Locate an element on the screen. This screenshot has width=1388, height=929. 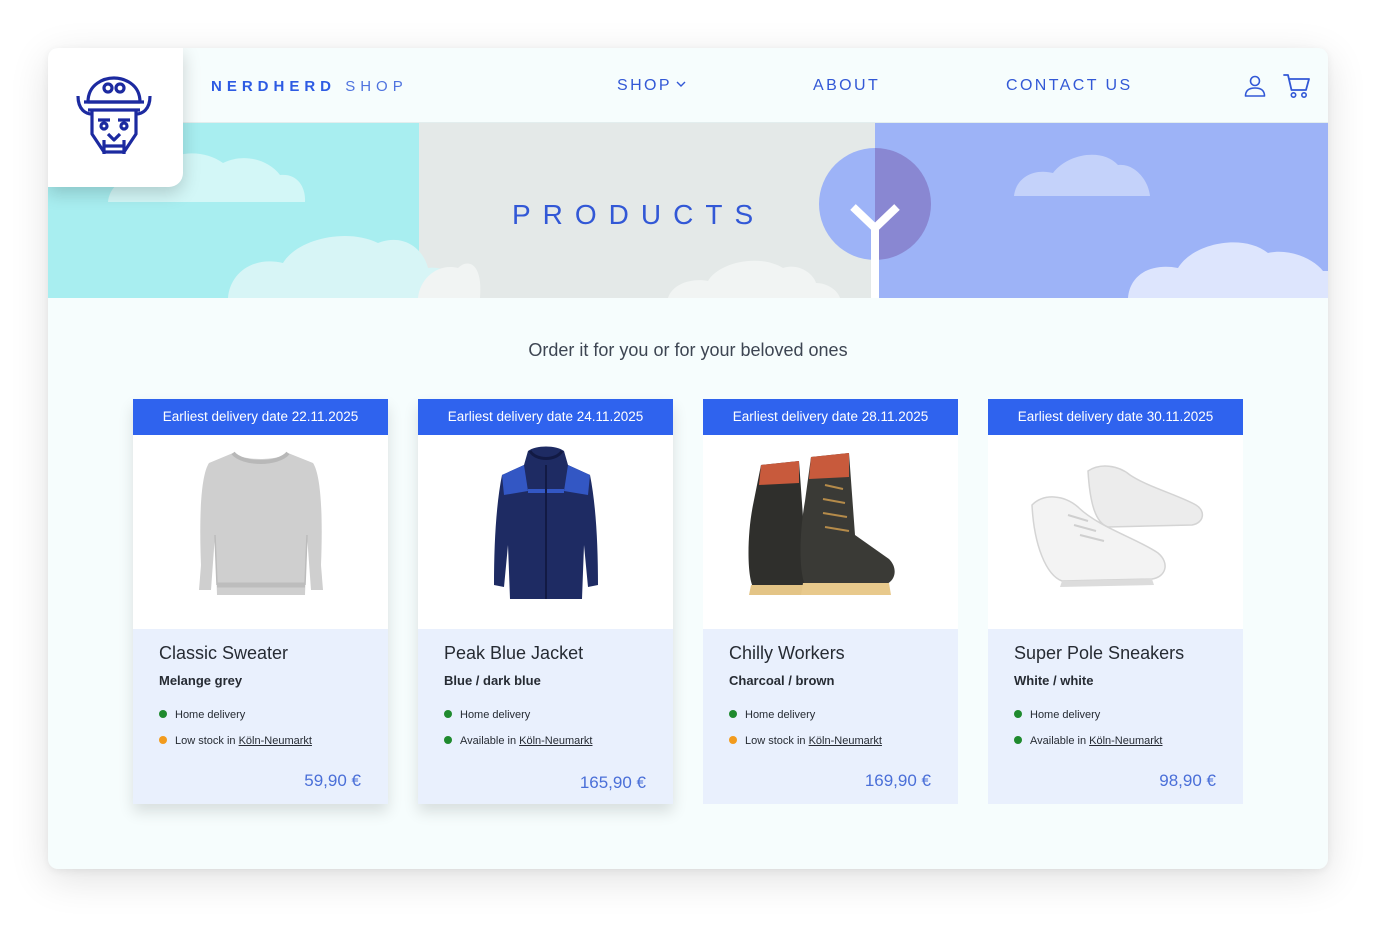
boots-image is located at coordinates (821, 524).